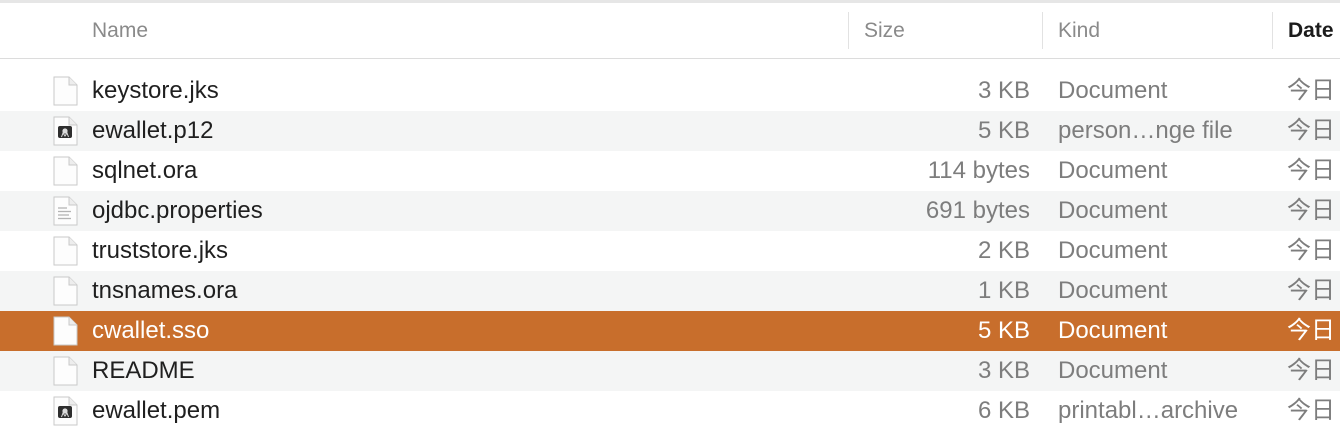 This screenshot has width=1340, height=432. What do you see at coordinates (670, 211) in the screenshot?
I see `file-row: ojdbc.properties 691 bytes Document 今日` at bounding box center [670, 211].